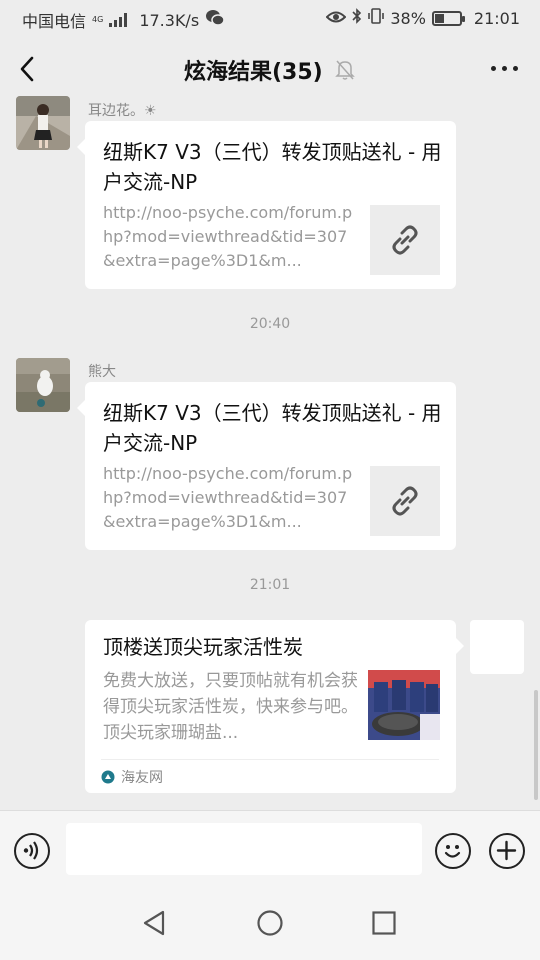  Describe the element at coordinates (336, 18) in the screenshot. I see `eye-icon` at that location.